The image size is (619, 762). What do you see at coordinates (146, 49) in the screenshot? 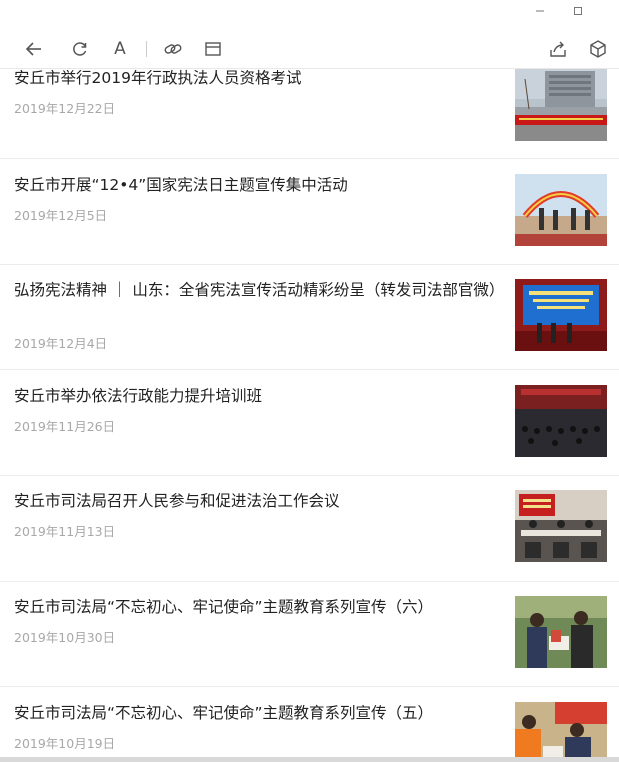
I see `toolbar-divider` at bounding box center [146, 49].